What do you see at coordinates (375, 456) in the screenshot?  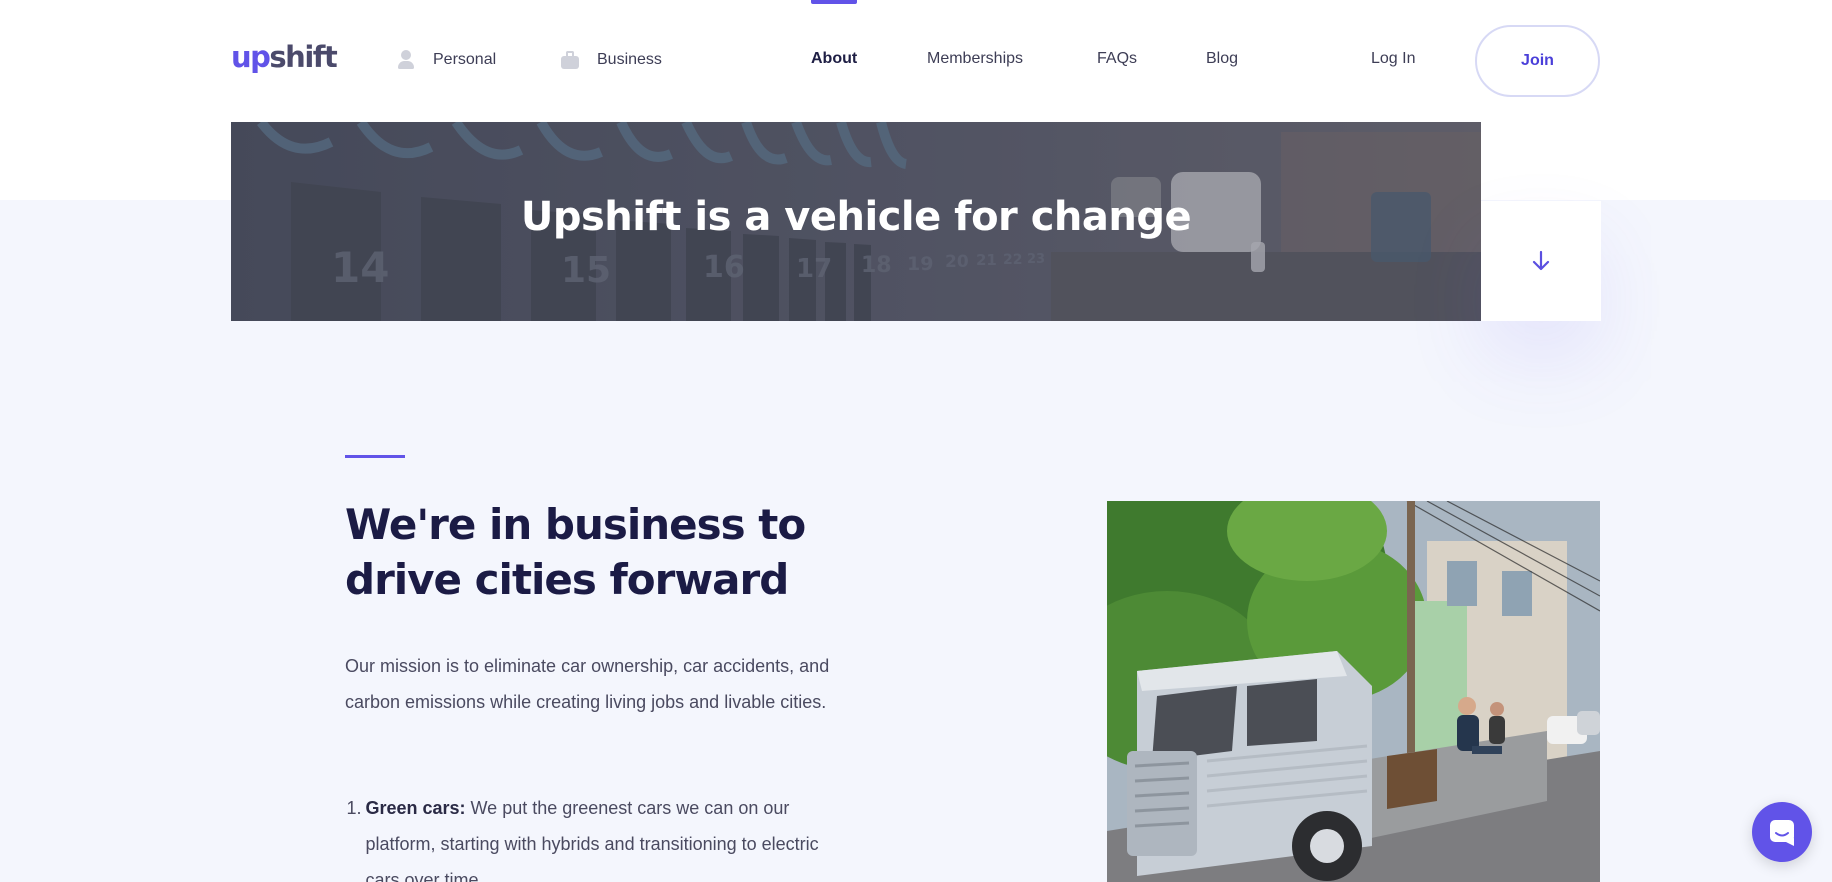 I see `section-accent-line` at bounding box center [375, 456].